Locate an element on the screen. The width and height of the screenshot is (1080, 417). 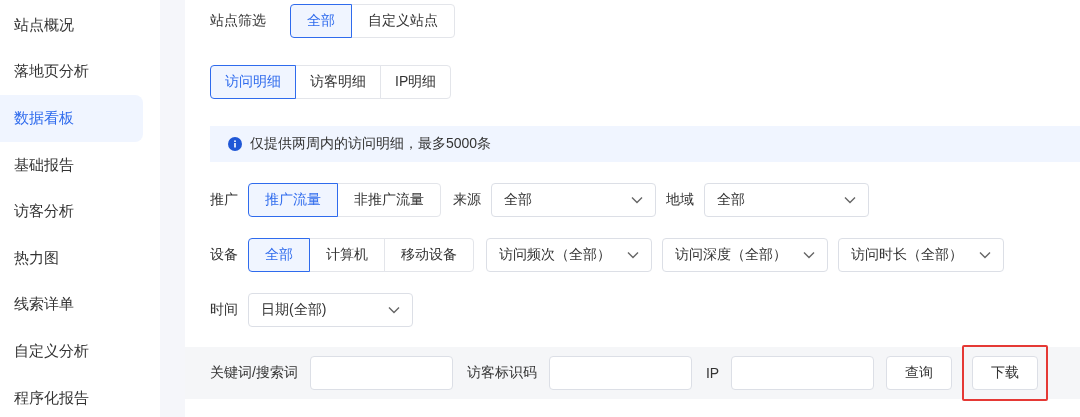
download-button: 下载 is located at coordinates (1005, 373).